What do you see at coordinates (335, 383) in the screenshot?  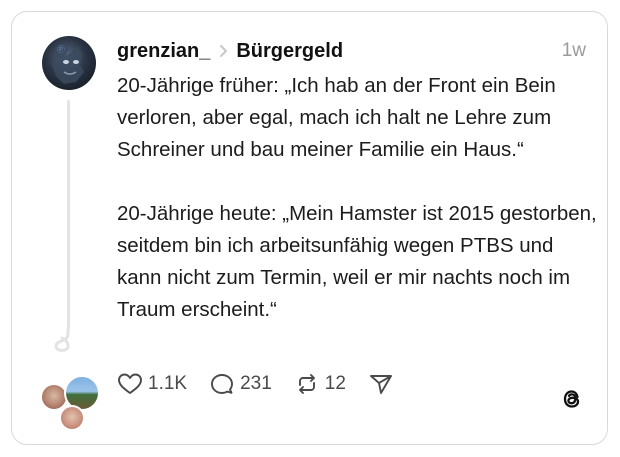 I see `repost-count: 12` at bounding box center [335, 383].